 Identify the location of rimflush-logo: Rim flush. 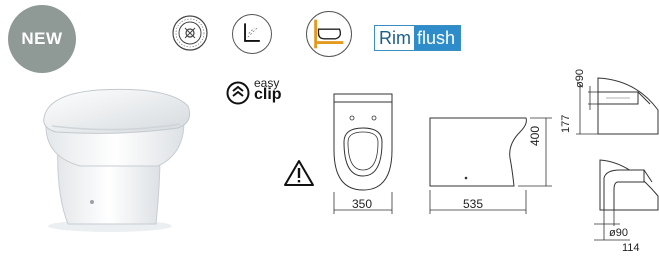
(418, 38).